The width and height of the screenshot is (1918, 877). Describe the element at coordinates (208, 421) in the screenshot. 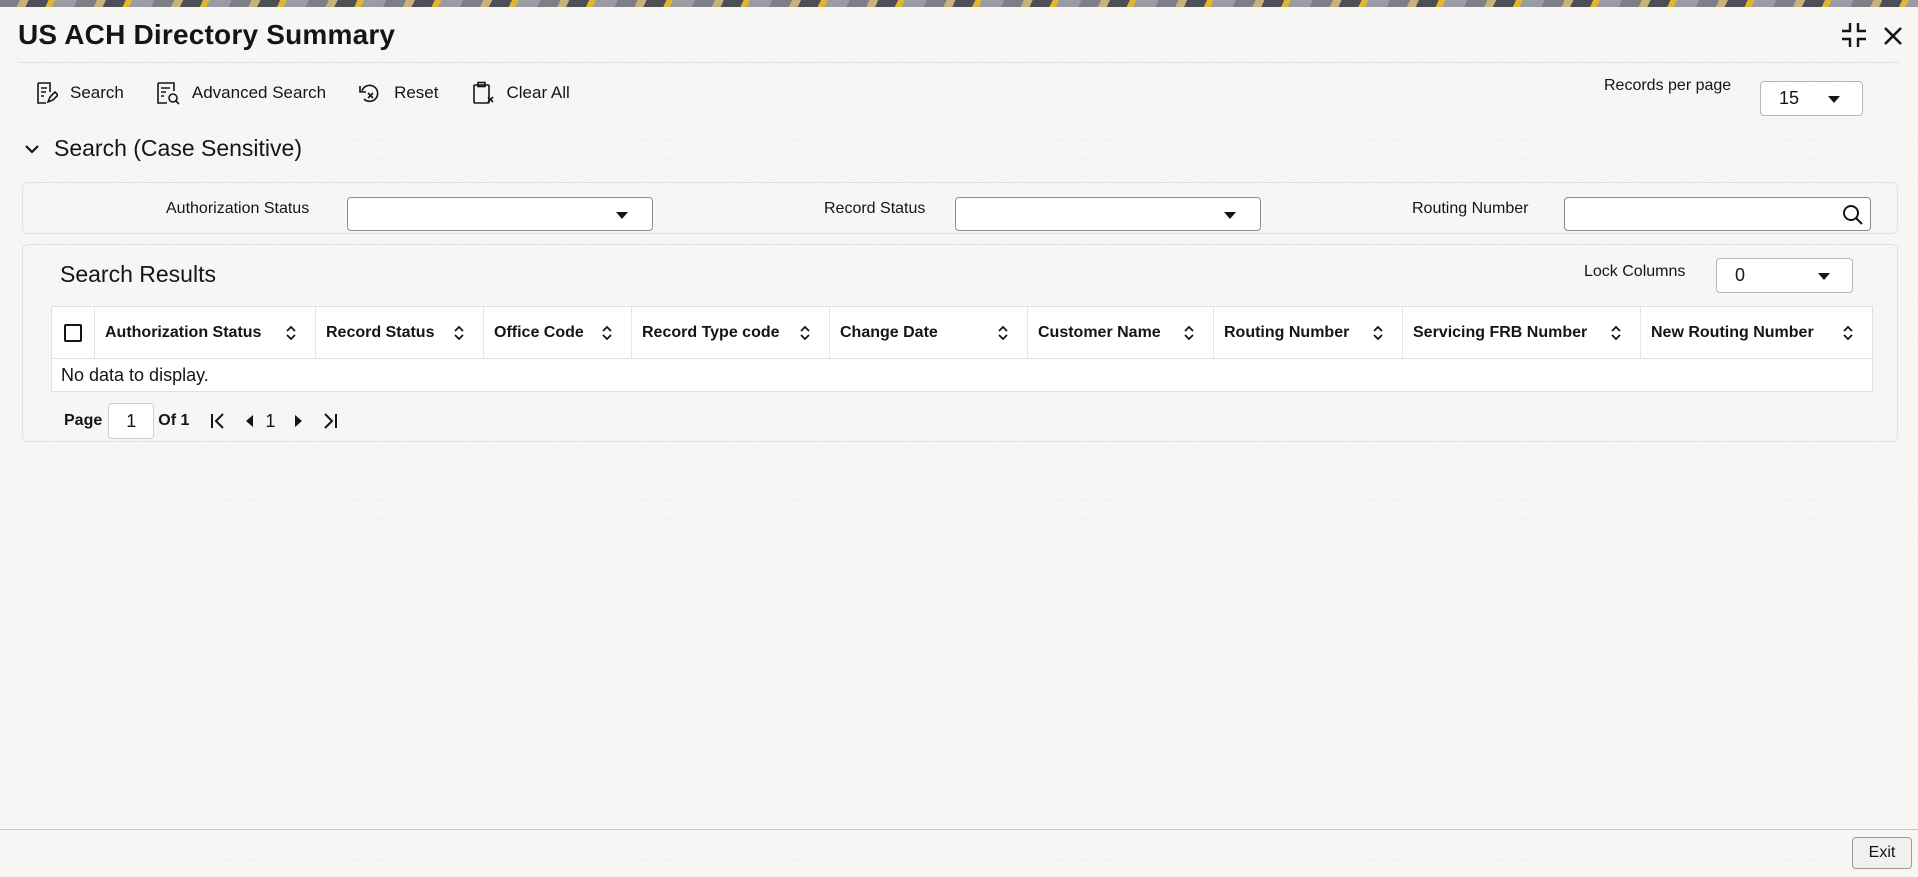

I see `pagination: Page 1 Of 1 1` at that location.